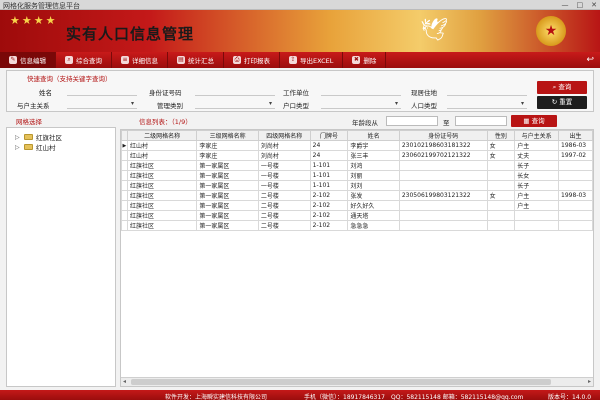  What do you see at coordinates (196, 60) in the screenshot?
I see `statistics-button: ▤ 统计汇总` at bounding box center [196, 60].